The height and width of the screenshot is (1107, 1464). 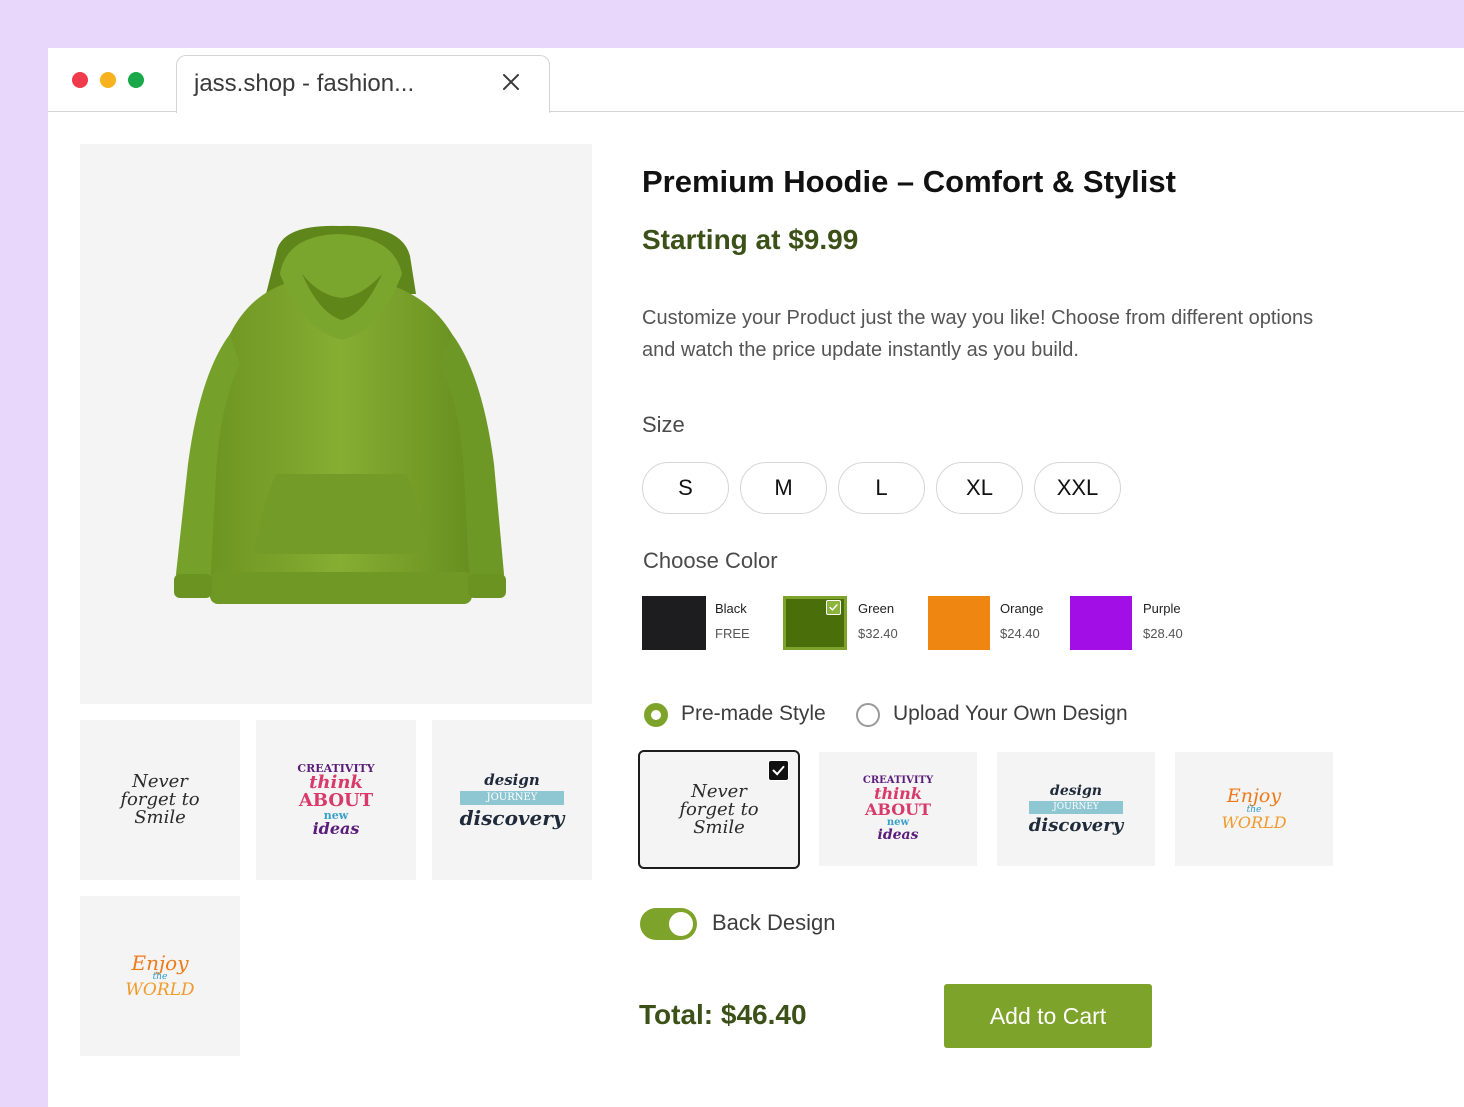 What do you see at coordinates (732, 633) in the screenshot?
I see `color-price-black: FREE` at bounding box center [732, 633].